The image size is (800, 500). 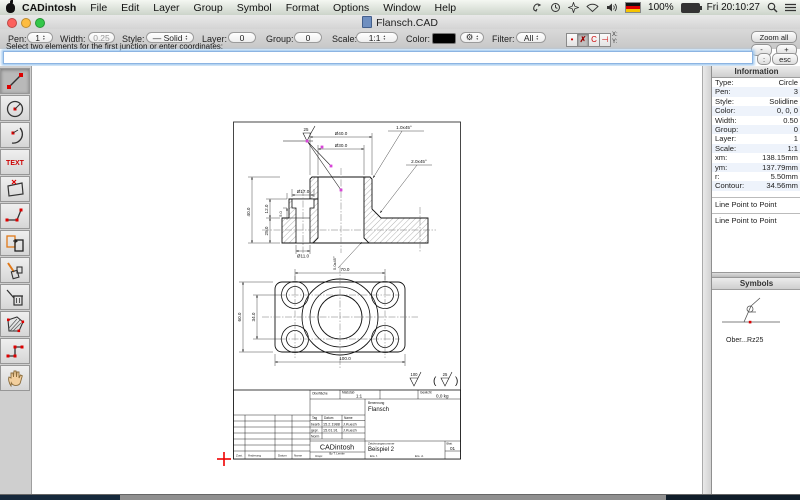 I want to click on dim-h12: 12.0, so click(x=266, y=208).